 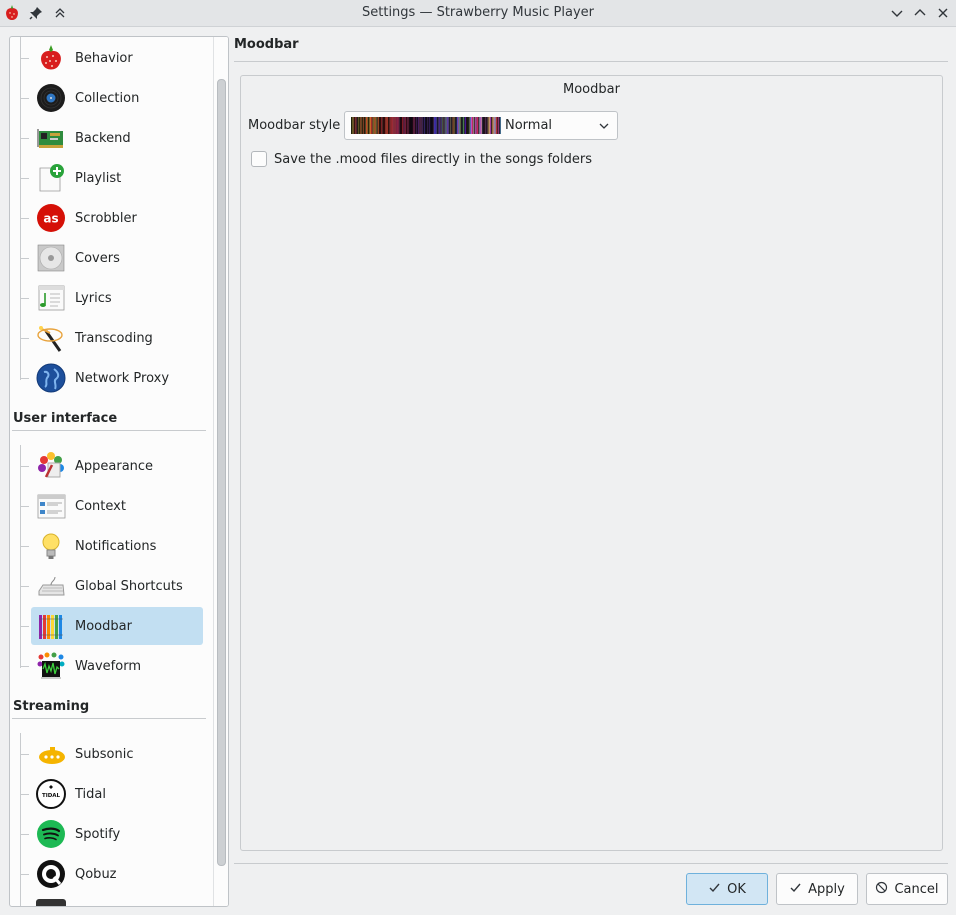 I want to click on subsonic-icon, so click(x=51, y=754).